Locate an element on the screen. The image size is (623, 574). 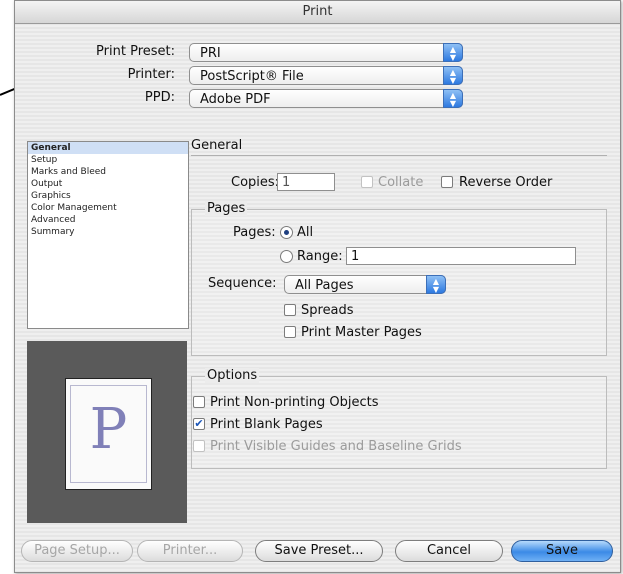
general-divider is located at coordinates (399, 155).